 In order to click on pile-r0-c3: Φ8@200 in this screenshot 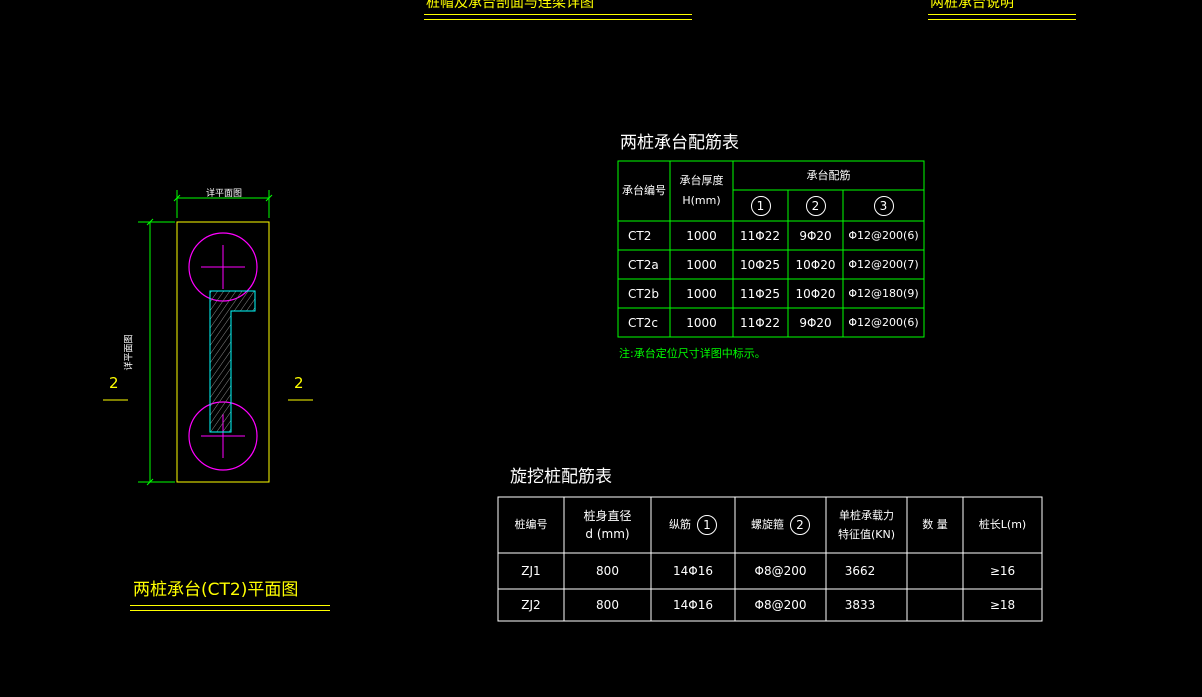, I will do `click(780, 571)`.